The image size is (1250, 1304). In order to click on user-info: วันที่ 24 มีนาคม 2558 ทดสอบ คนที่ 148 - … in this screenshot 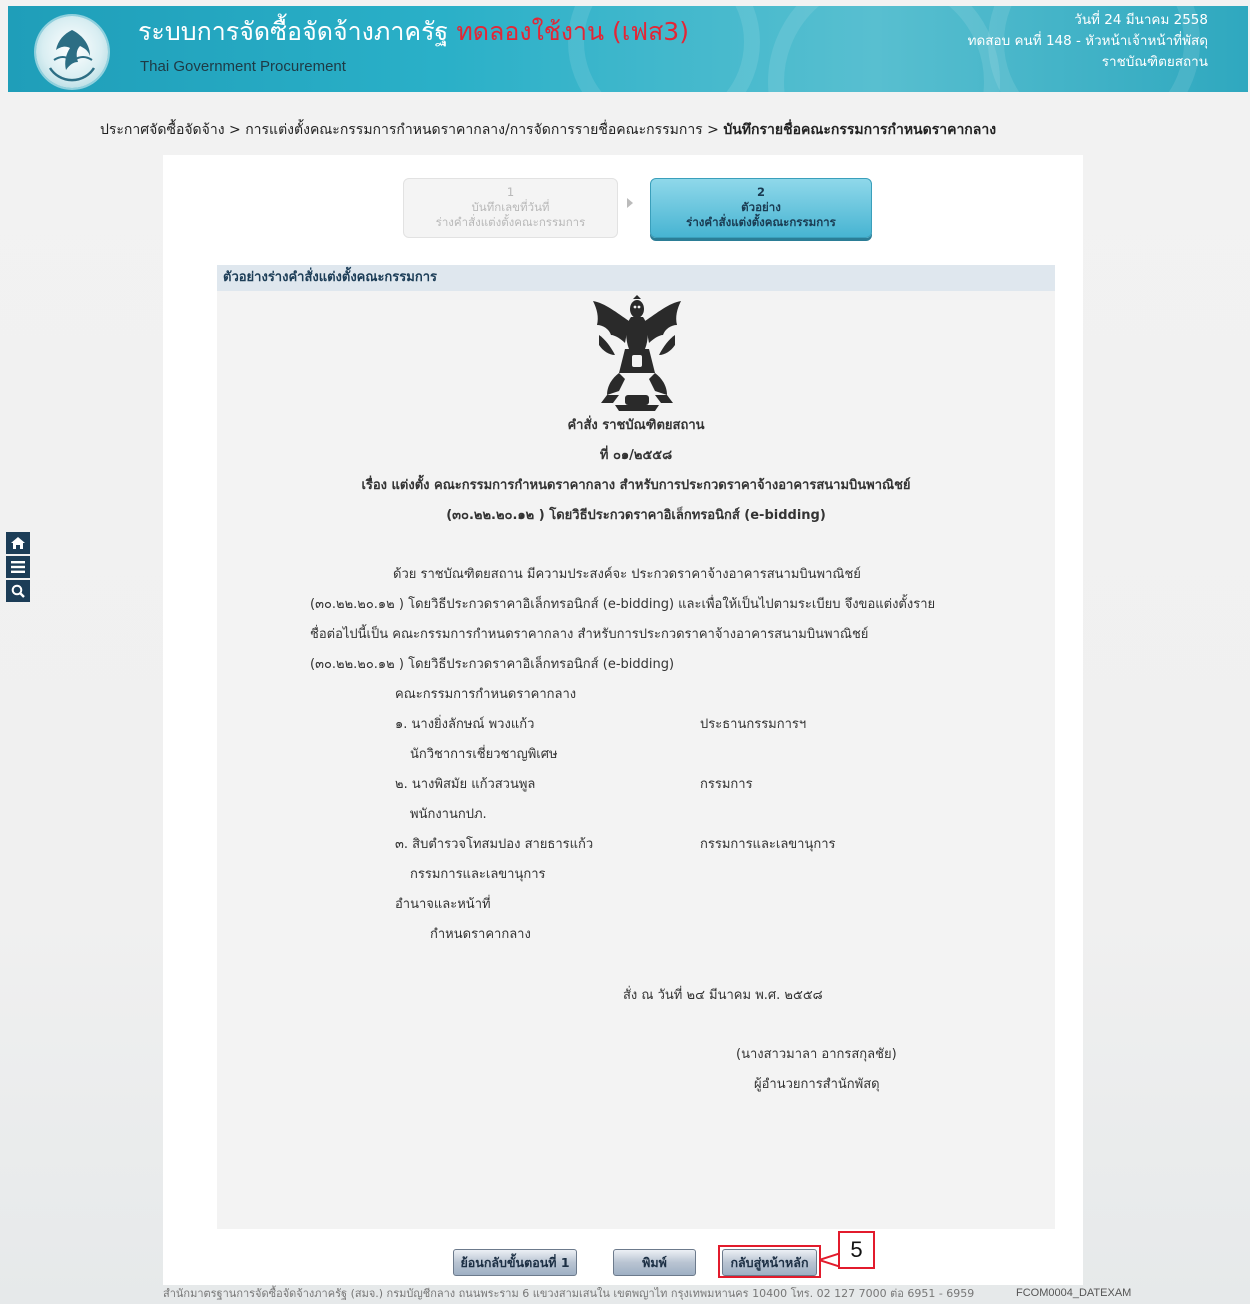, I will do `click(1088, 41)`.